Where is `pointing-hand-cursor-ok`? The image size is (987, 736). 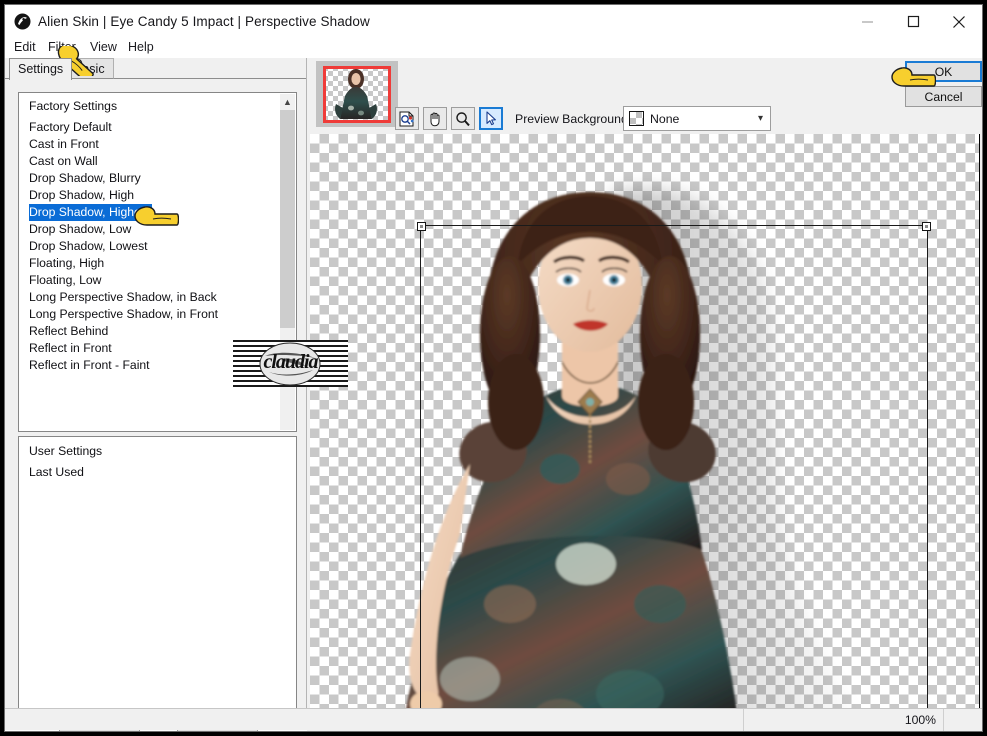
pointing-hand-cursor-ok is located at coordinates (913, 77).